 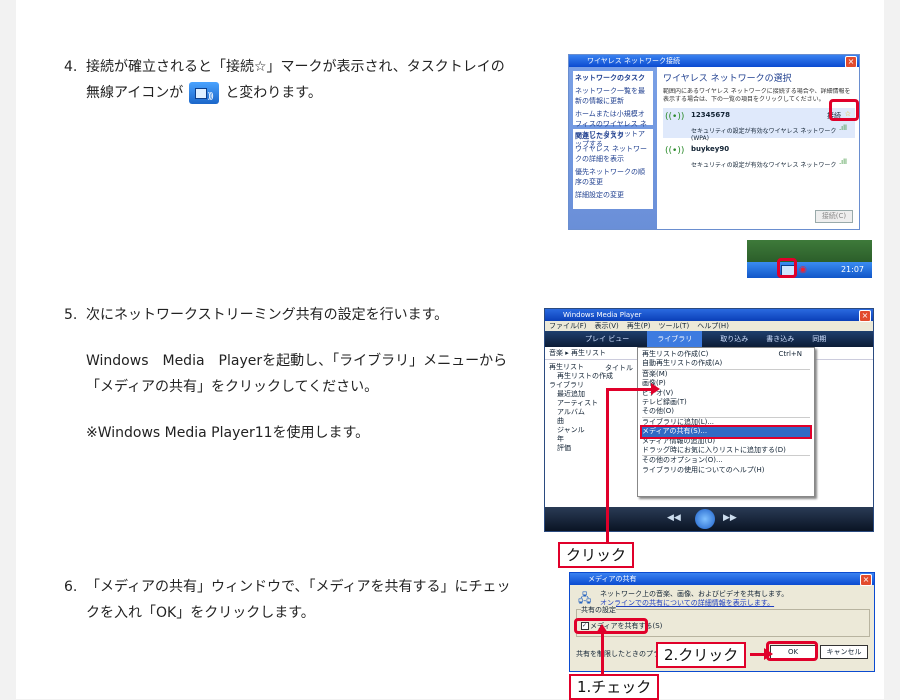 I want to click on step-text: 接続が確立されると「接続☆」マークが表示され、タスクトレイの, so click(x=295, y=67).